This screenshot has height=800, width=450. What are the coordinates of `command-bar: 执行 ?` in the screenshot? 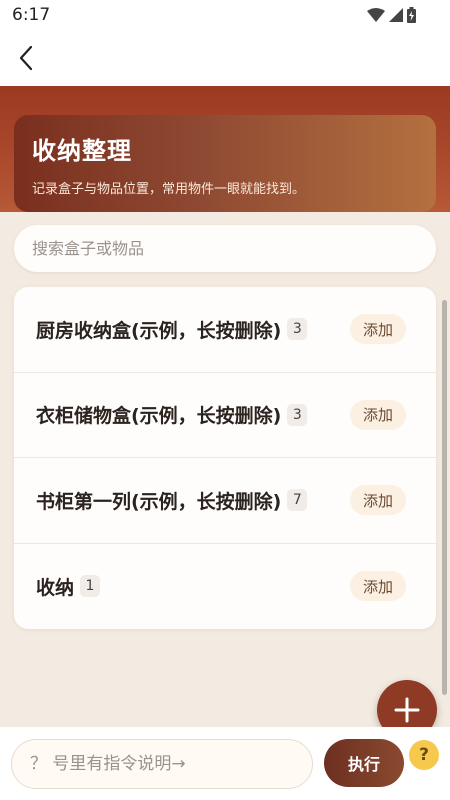 It's located at (225, 763).